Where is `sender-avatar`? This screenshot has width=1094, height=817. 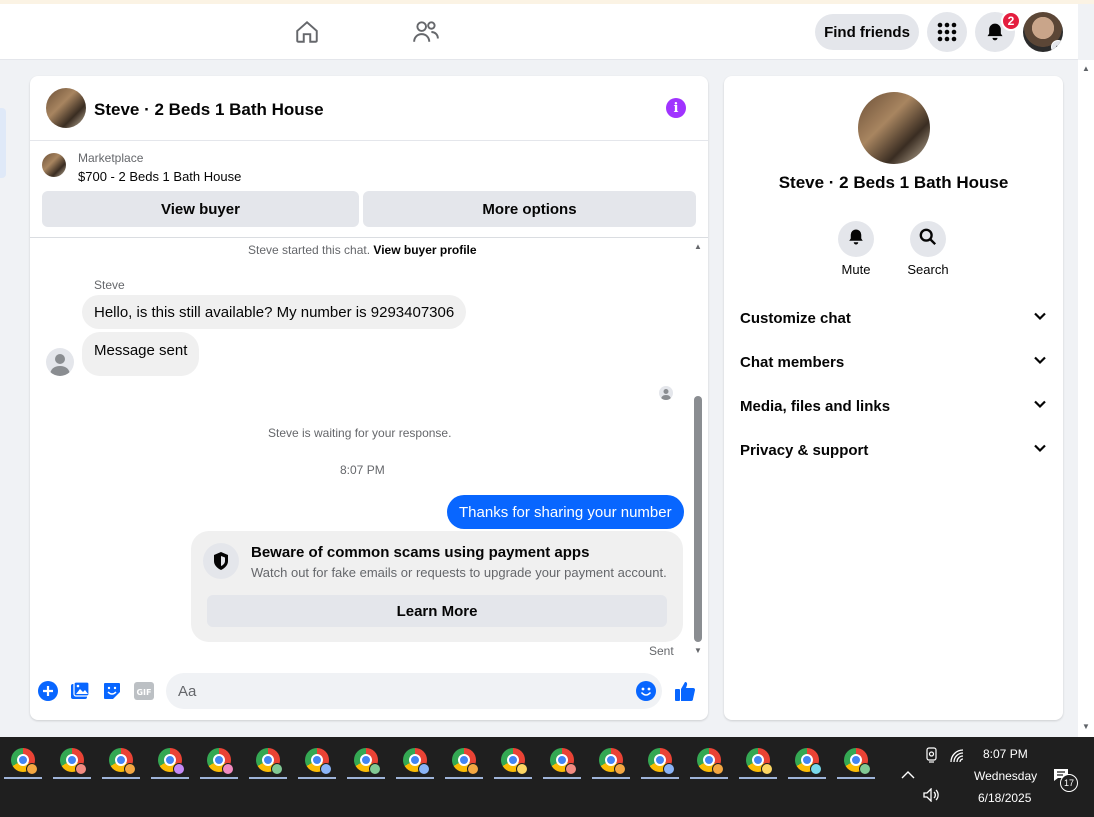 sender-avatar is located at coordinates (60, 362).